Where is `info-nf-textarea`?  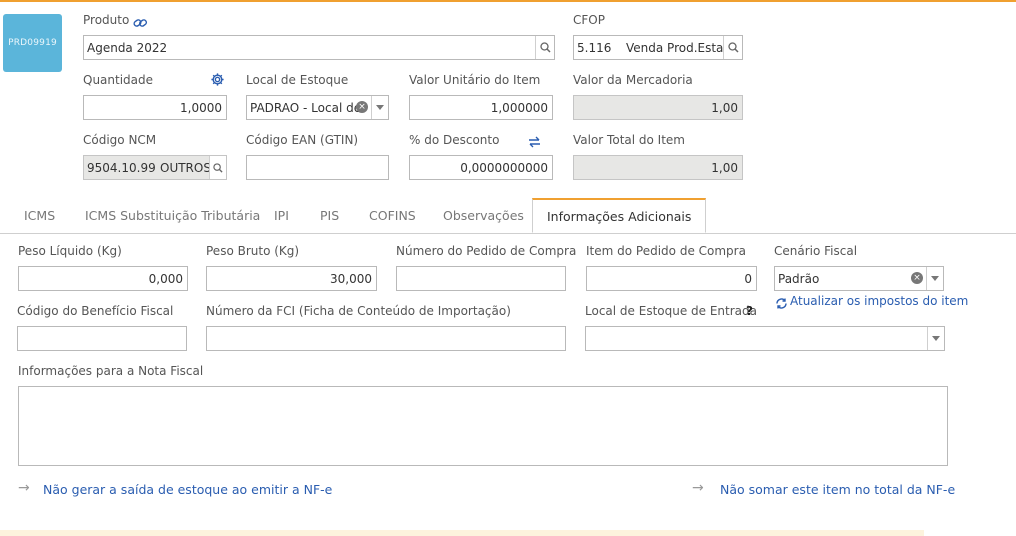
info-nf-textarea is located at coordinates (483, 426).